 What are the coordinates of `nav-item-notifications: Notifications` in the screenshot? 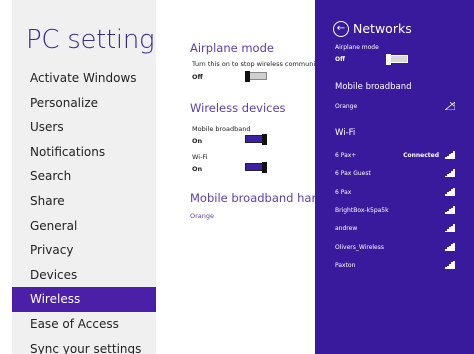 It's located at (84, 152).